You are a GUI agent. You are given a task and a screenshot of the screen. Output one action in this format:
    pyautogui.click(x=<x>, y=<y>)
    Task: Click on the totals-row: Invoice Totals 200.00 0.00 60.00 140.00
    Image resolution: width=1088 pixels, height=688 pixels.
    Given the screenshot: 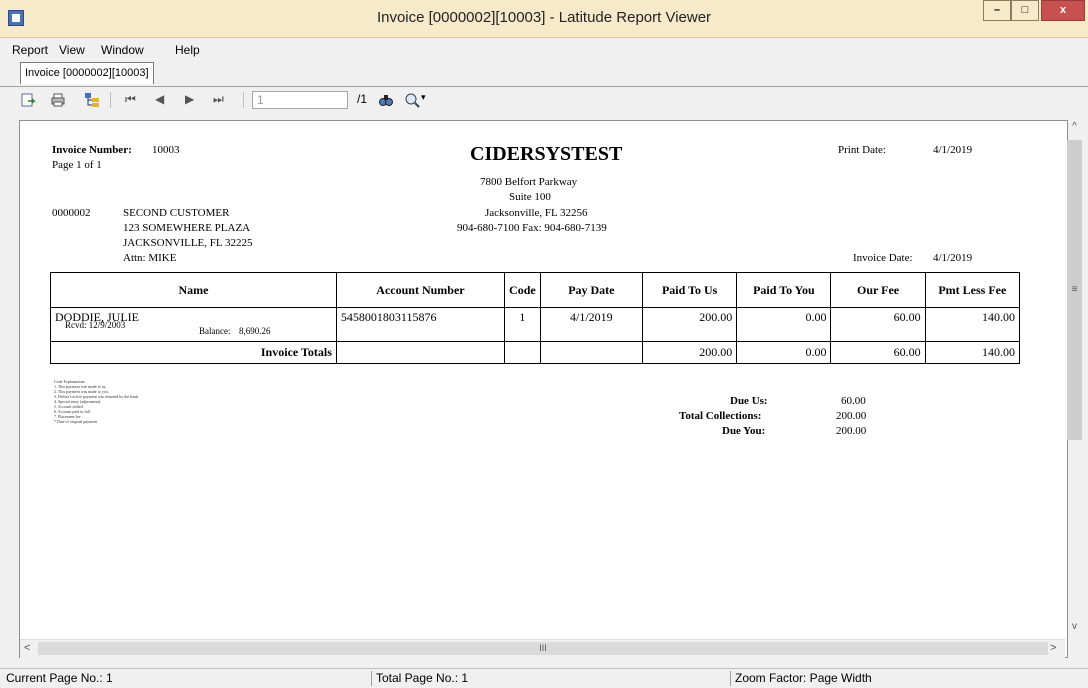 What is the action you would take?
    pyautogui.click(x=535, y=352)
    